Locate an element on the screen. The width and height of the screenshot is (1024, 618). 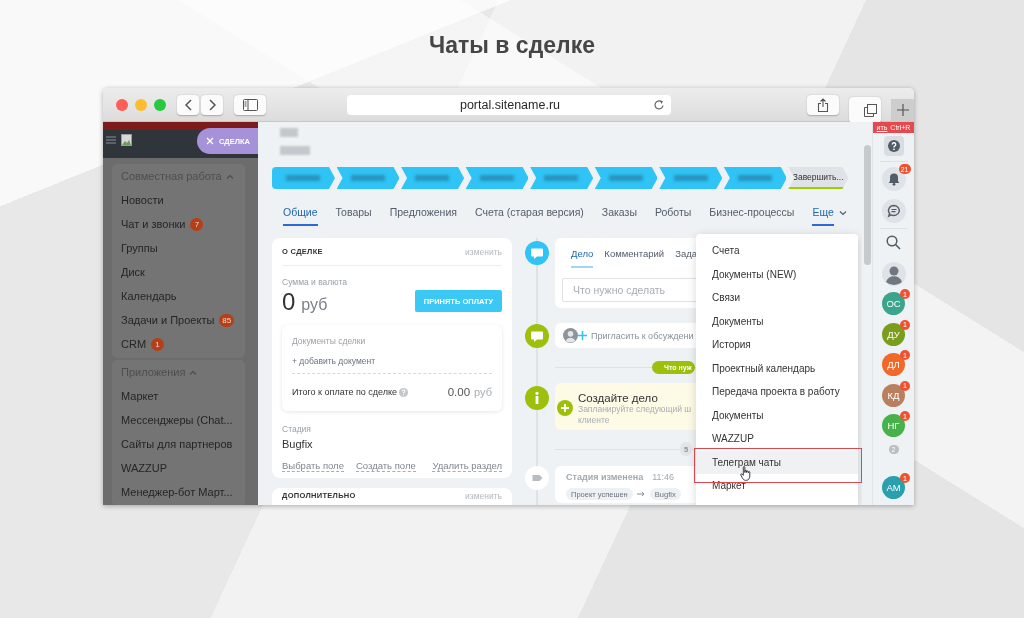
event-time: 11:46 is located at coordinates (663, 477).